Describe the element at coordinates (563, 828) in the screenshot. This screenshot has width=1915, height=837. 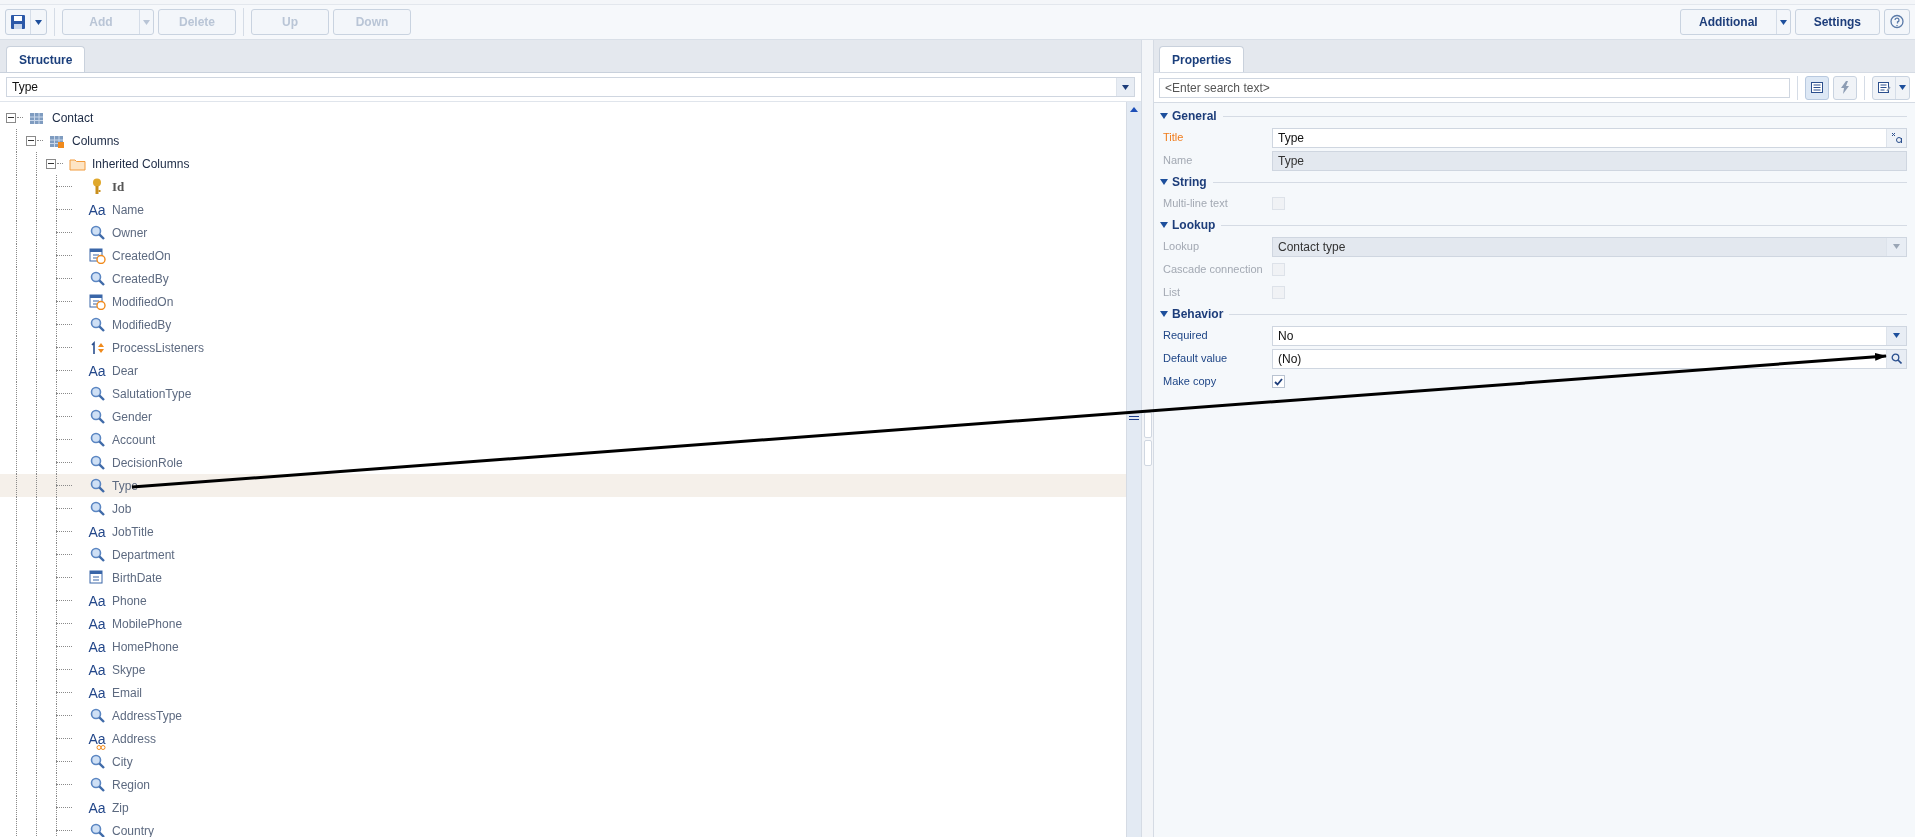
I see `tree-row: Country` at that location.